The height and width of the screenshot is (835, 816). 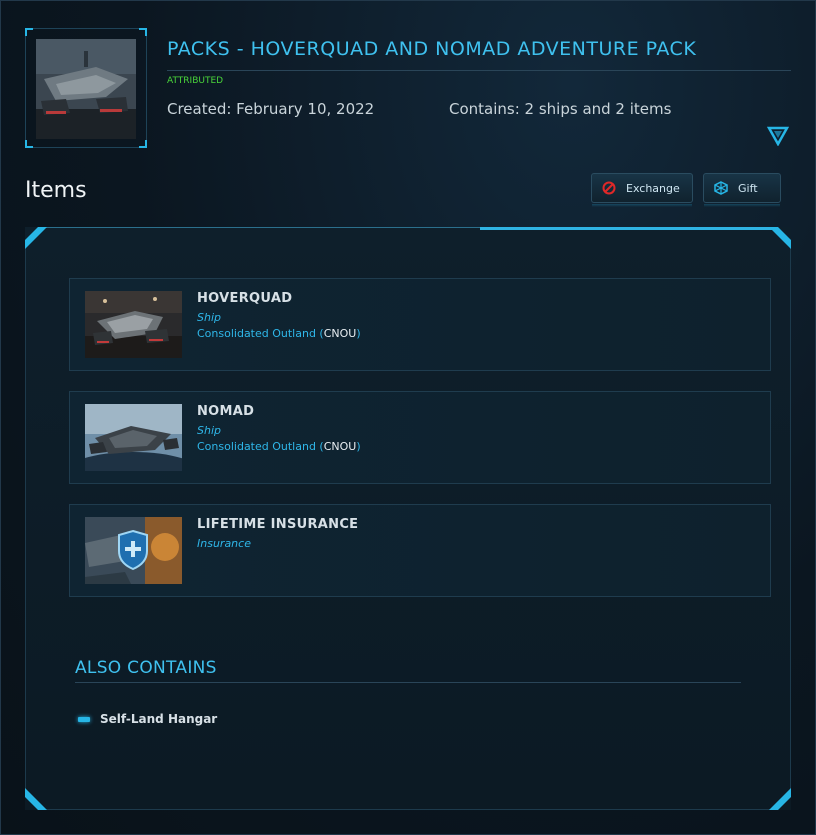 I want to click on nomad-image, so click(x=133, y=437).